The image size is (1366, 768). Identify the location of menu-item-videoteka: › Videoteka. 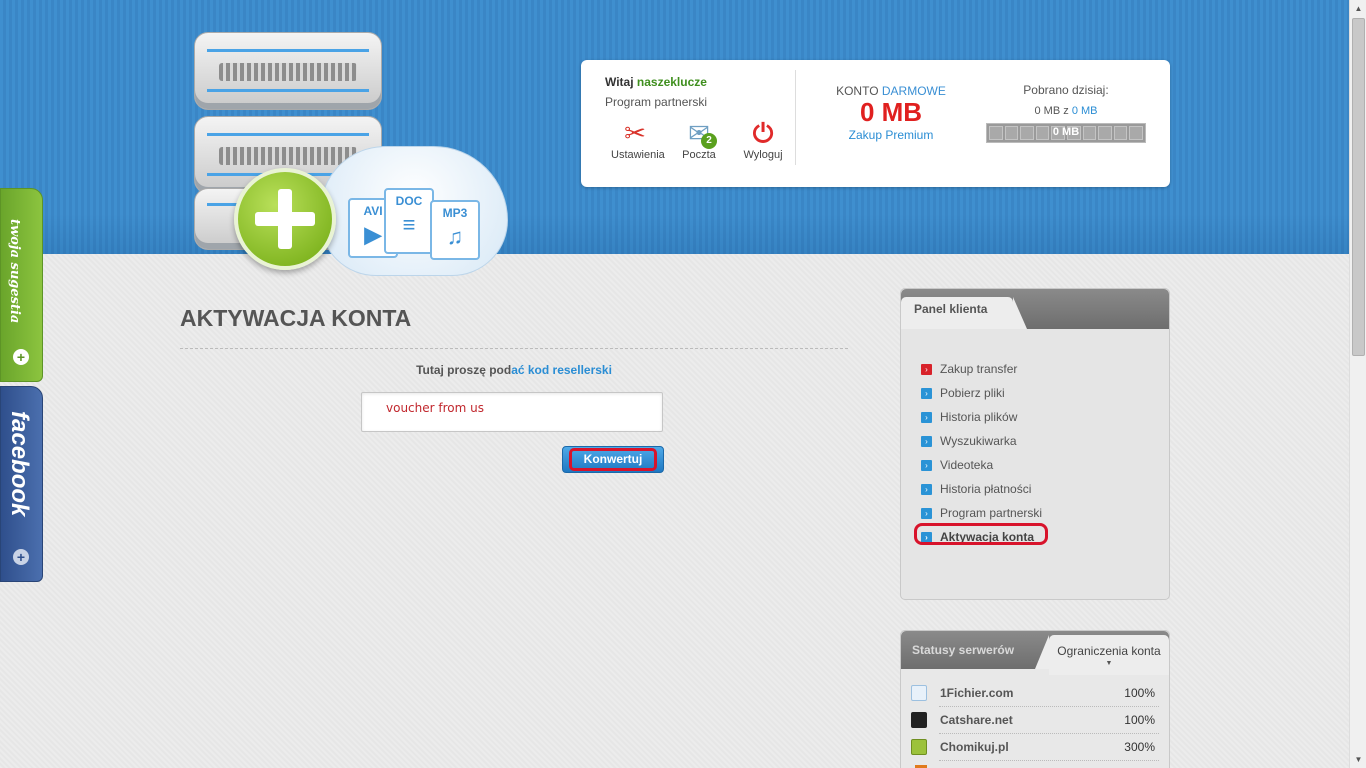
(981, 465).